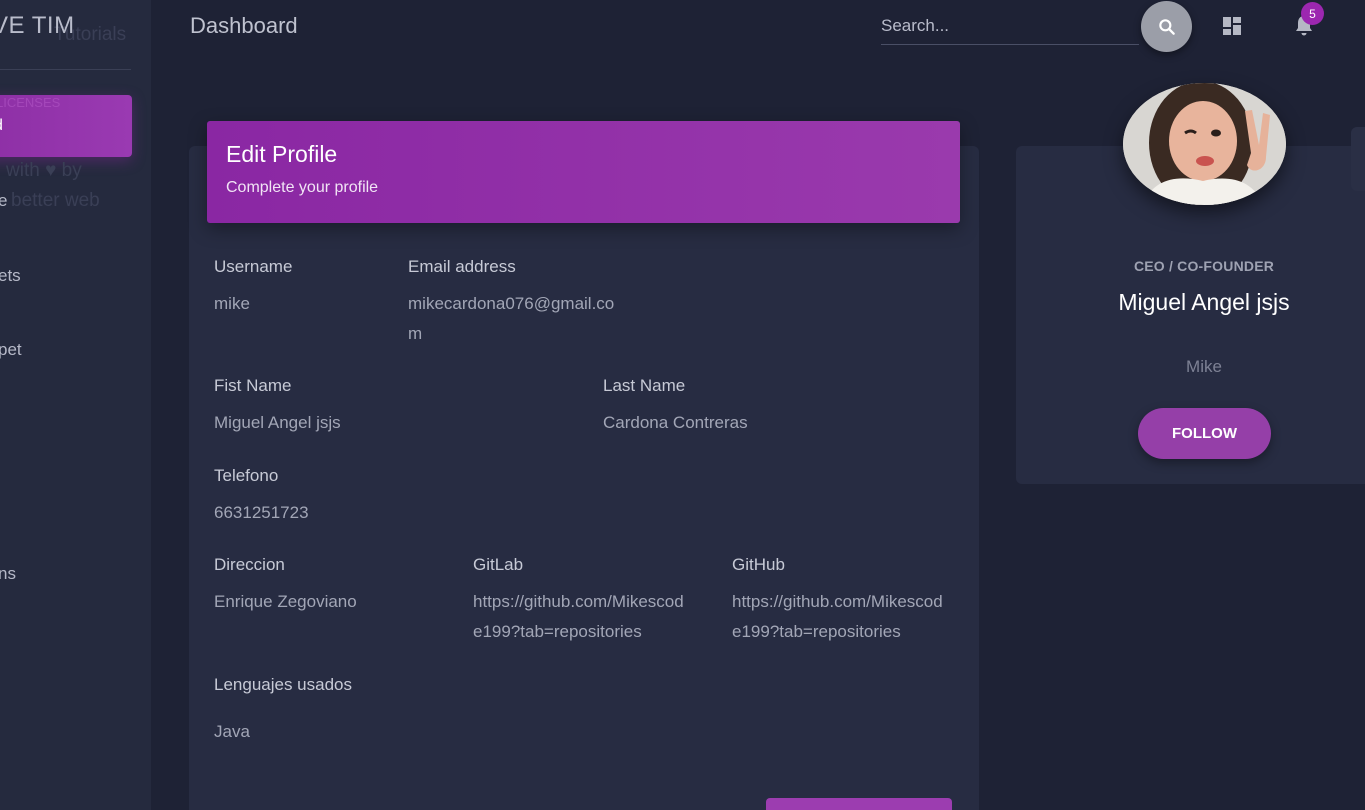 This screenshot has width=1365, height=810. I want to click on direccion-label: Direccion, so click(249, 564).